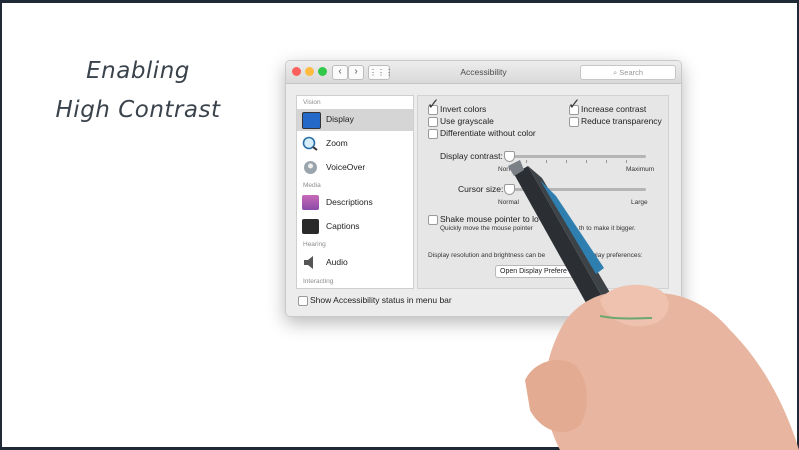  What do you see at coordinates (662, 367) in the screenshot?
I see `hand-icon` at bounding box center [662, 367].